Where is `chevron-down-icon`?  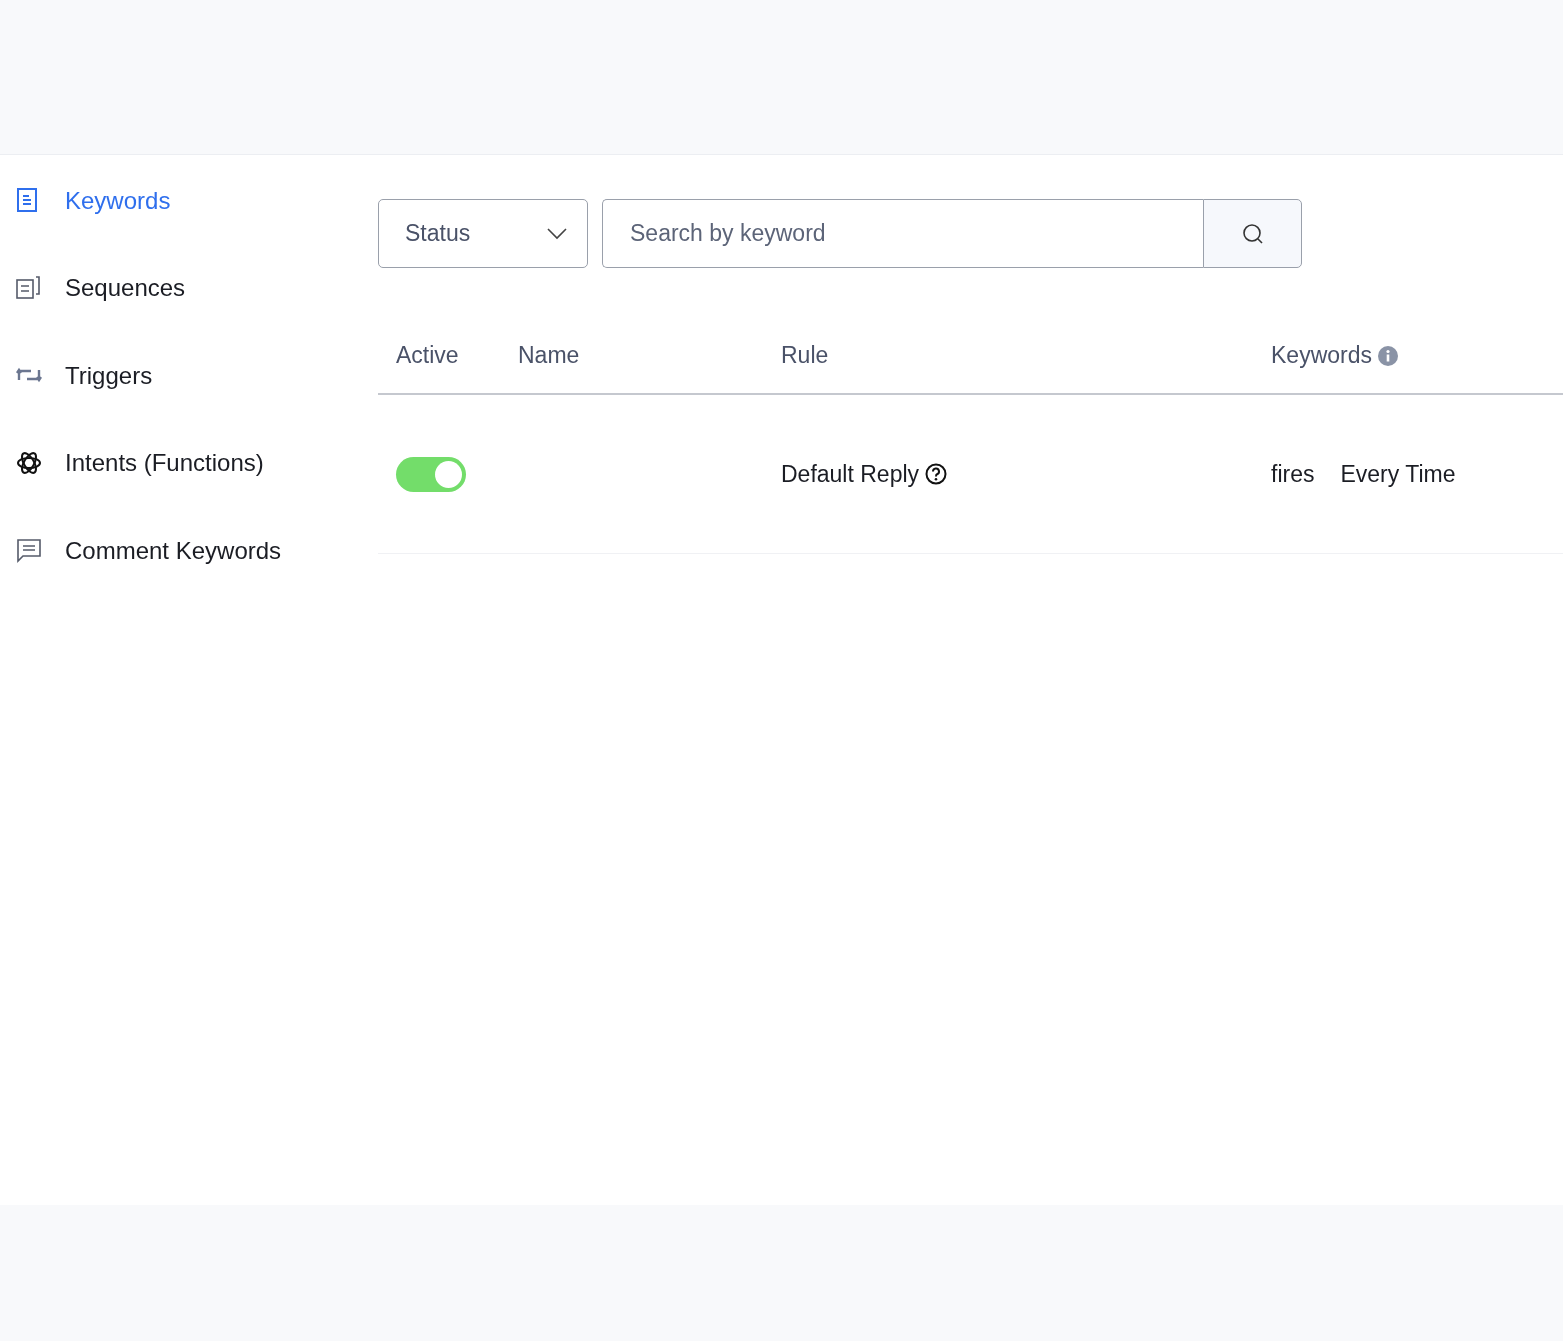
chevron-down-icon is located at coordinates (557, 233).